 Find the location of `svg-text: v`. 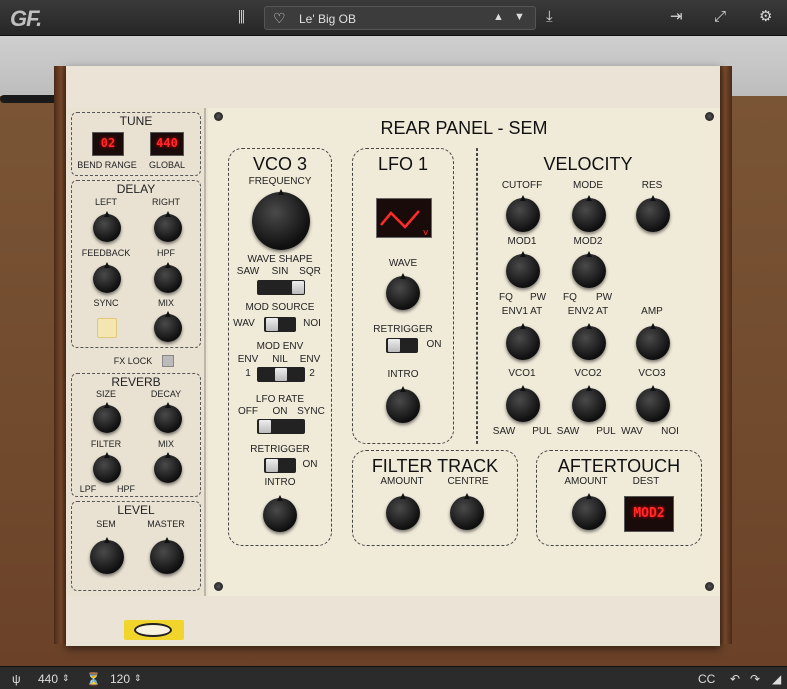

svg-text: v is located at coordinates (426, 233).